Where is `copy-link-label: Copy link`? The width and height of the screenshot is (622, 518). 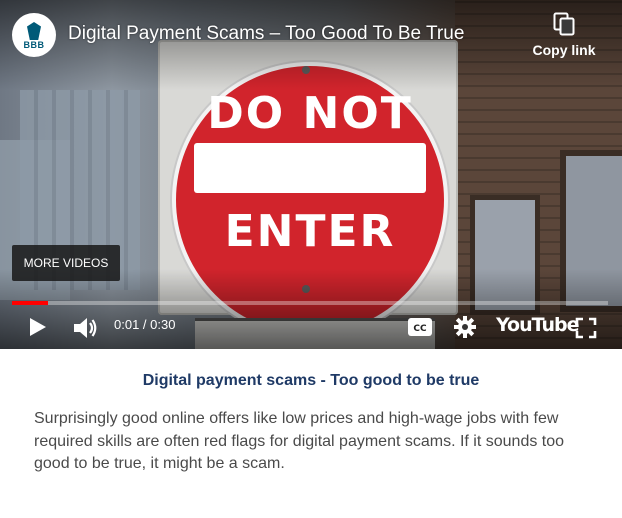
copy-link-label: Copy link is located at coordinates (564, 50).